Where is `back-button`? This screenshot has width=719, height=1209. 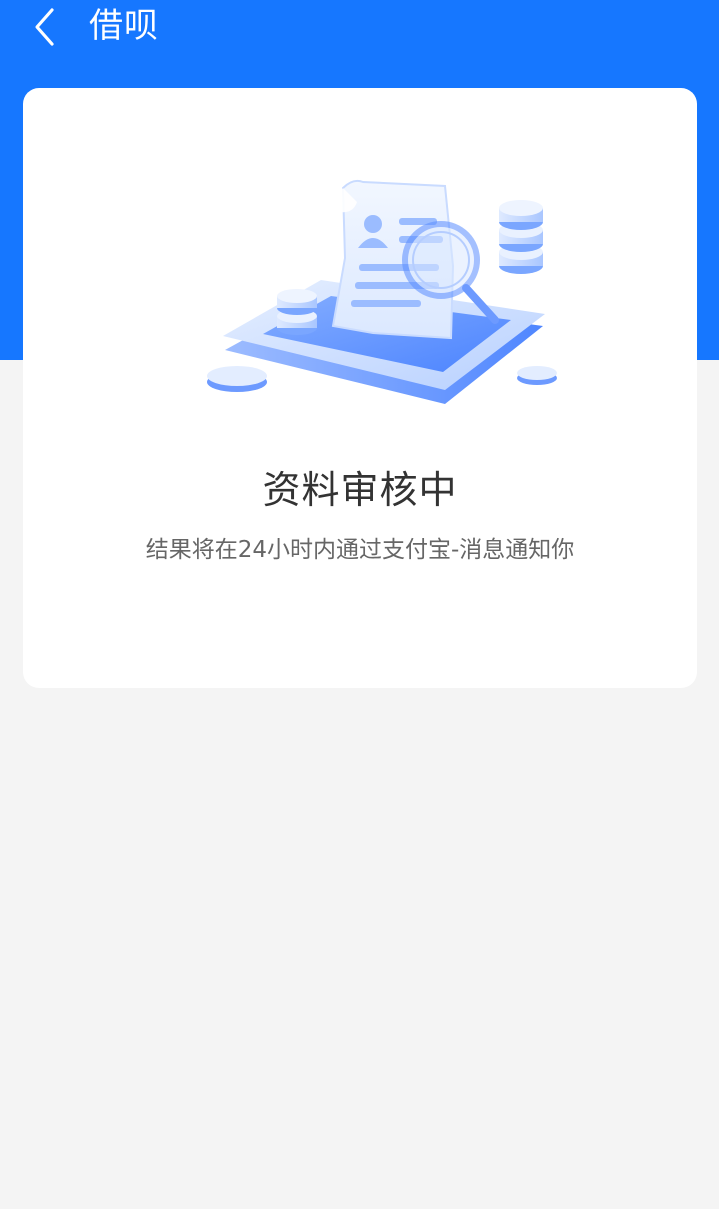 back-button is located at coordinates (44, 27).